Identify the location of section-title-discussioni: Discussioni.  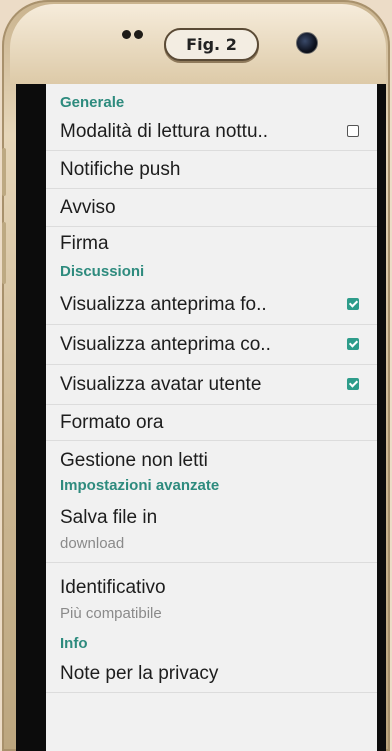
(102, 271).